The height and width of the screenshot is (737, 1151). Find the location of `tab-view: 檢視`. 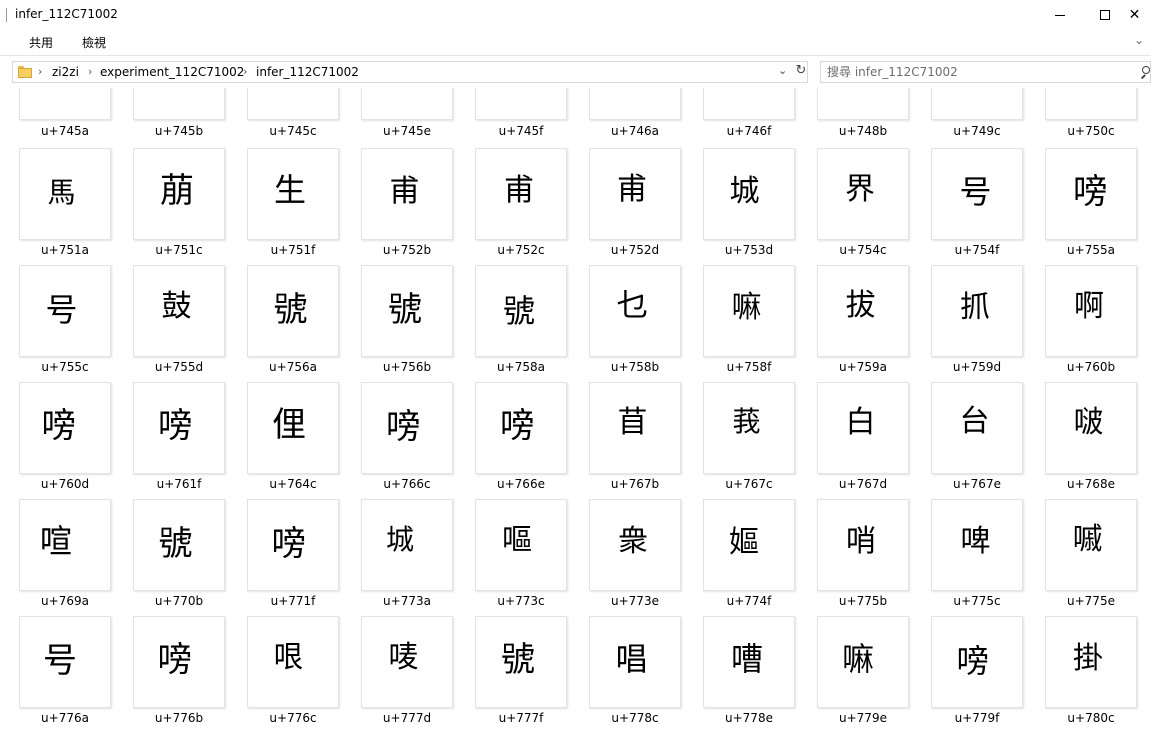

tab-view: 檢視 is located at coordinates (94, 42).